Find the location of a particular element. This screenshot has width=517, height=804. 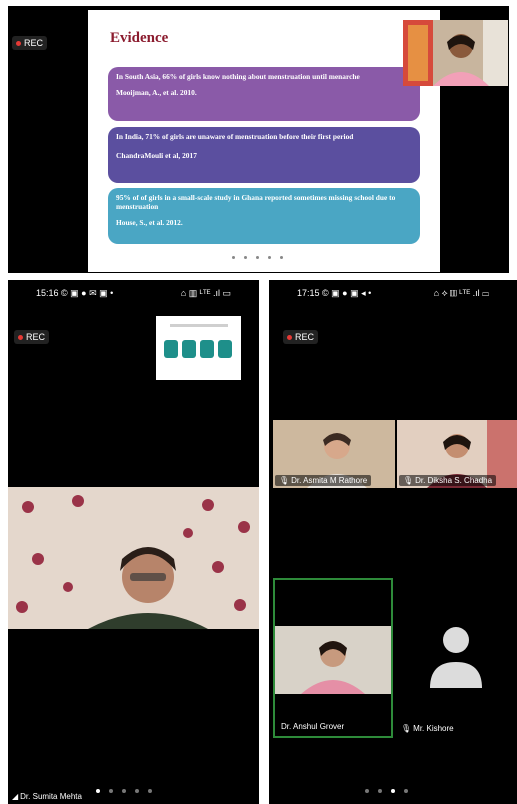

slide-title: Evidence is located at coordinates (139, 38).